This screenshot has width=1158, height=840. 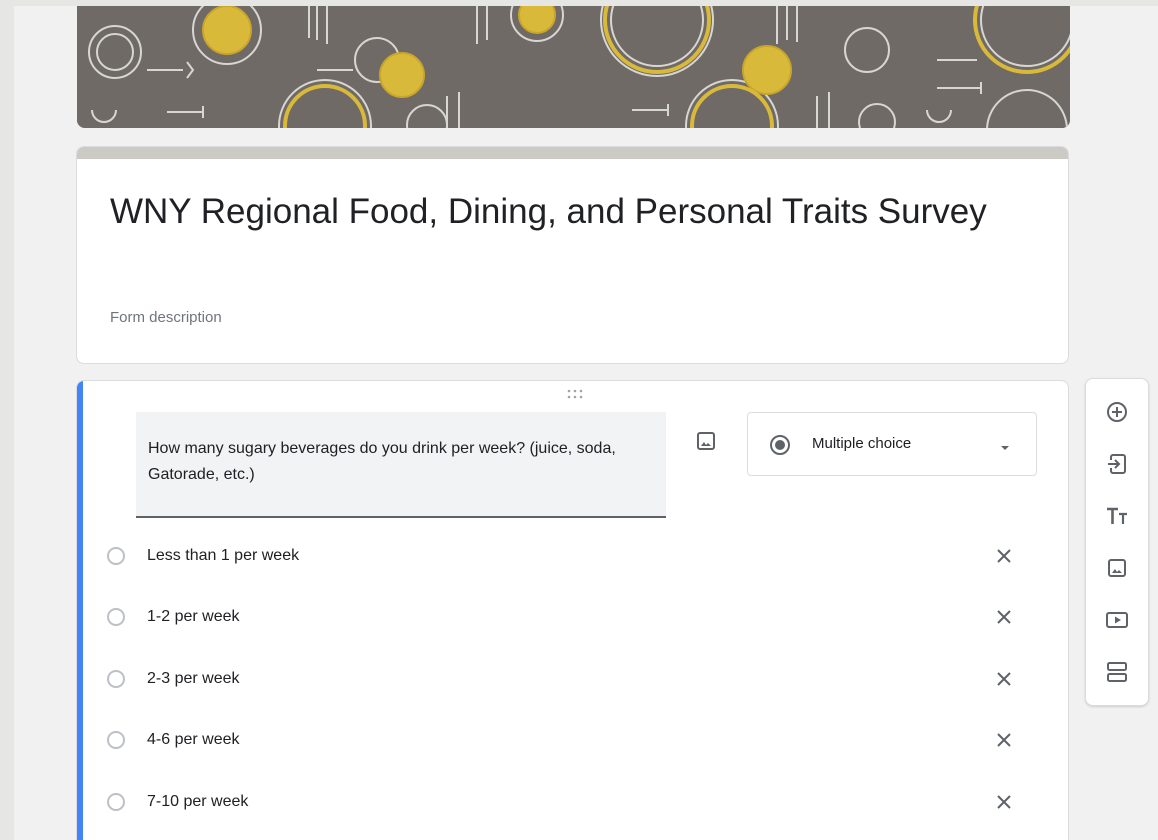 I want to click on add-question-image-icon, so click(x=706, y=441).